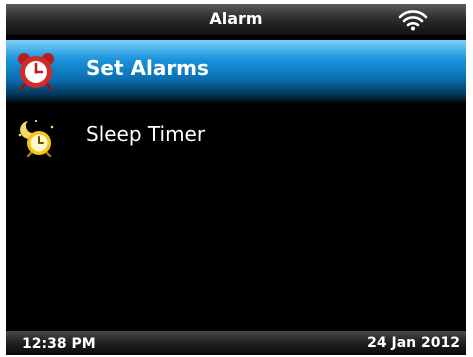 This screenshot has width=473, height=357. What do you see at coordinates (59, 344) in the screenshot?
I see `status-time: 12:38 PM` at bounding box center [59, 344].